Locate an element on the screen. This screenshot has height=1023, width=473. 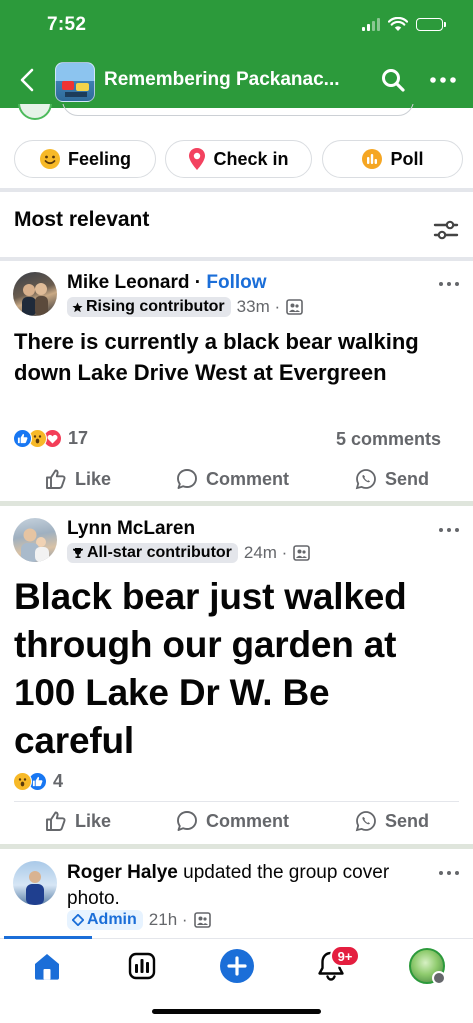
feeling-label: Feeling is located at coordinates (99, 158).